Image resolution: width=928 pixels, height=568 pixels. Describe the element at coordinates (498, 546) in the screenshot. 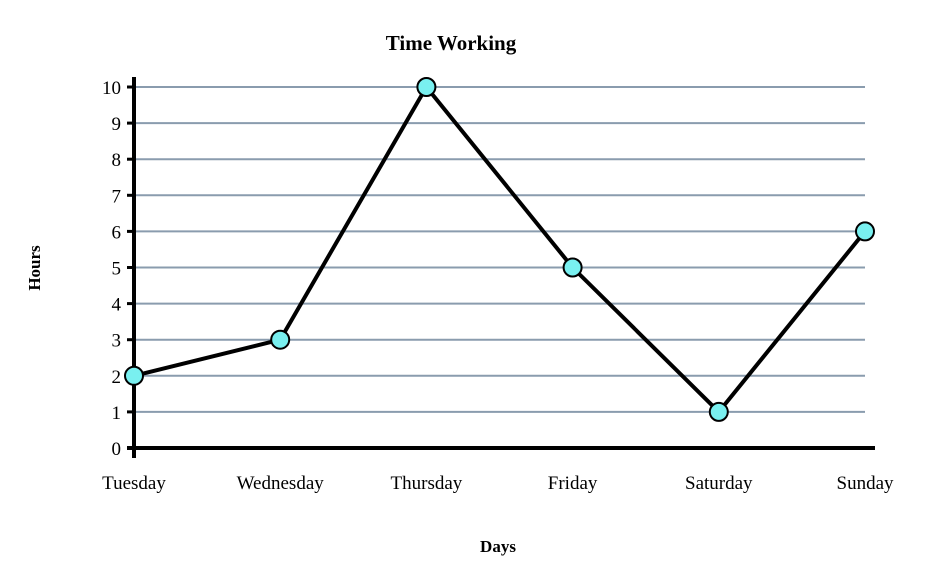

I see `x-axis-title: Days` at that location.